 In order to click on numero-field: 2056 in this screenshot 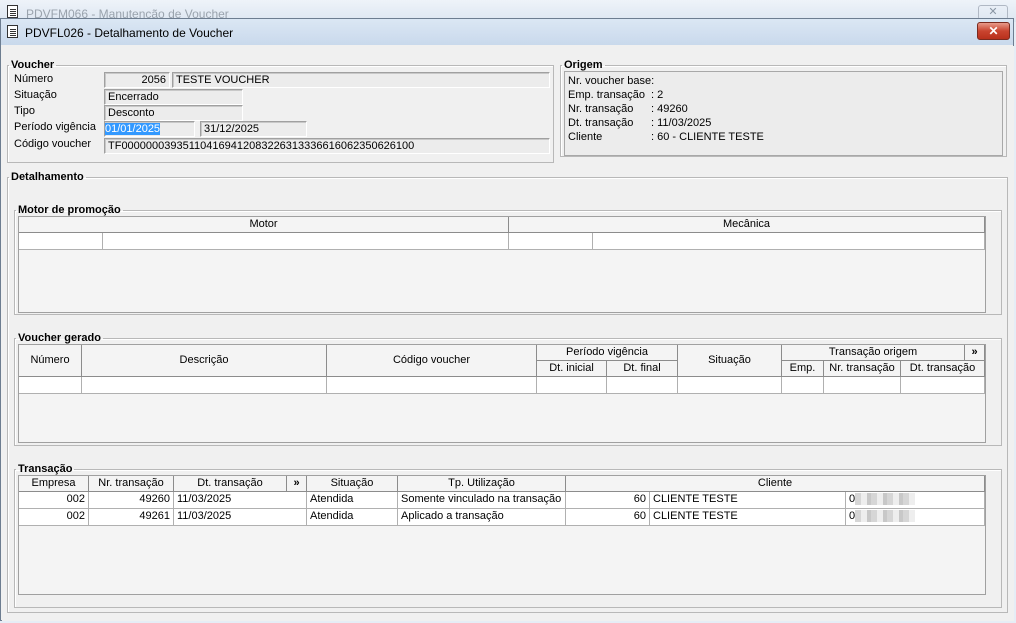, I will do `click(137, 80)`.